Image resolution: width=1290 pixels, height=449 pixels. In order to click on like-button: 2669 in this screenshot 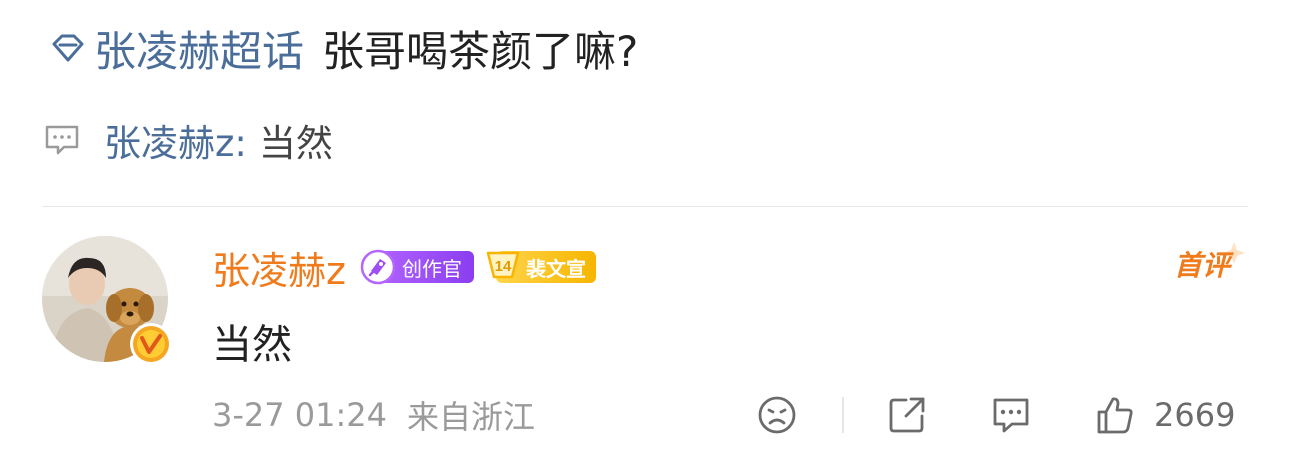, I will do `click(1164, 415)`.